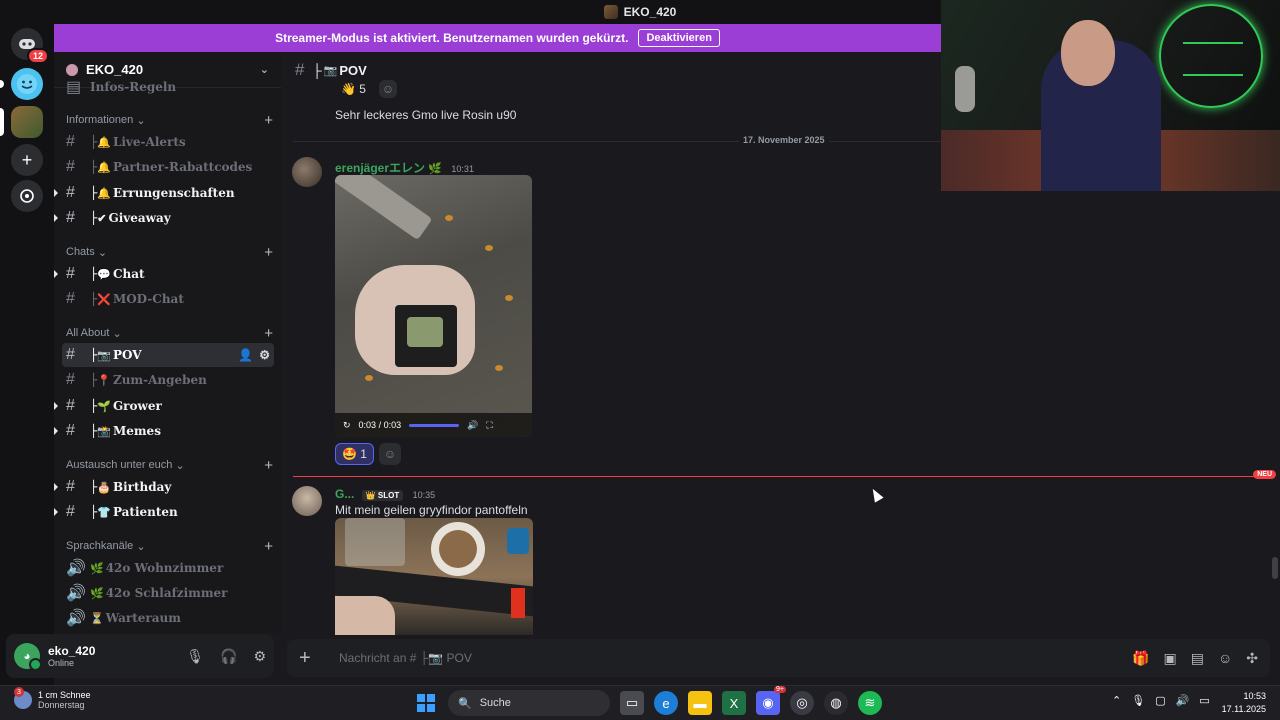 Image resolution: width=1280 pixels, height=720 pixels. Describe the element at coordinates (1264, 474) in the screenshot. I see `new-label: NEU` at that location.